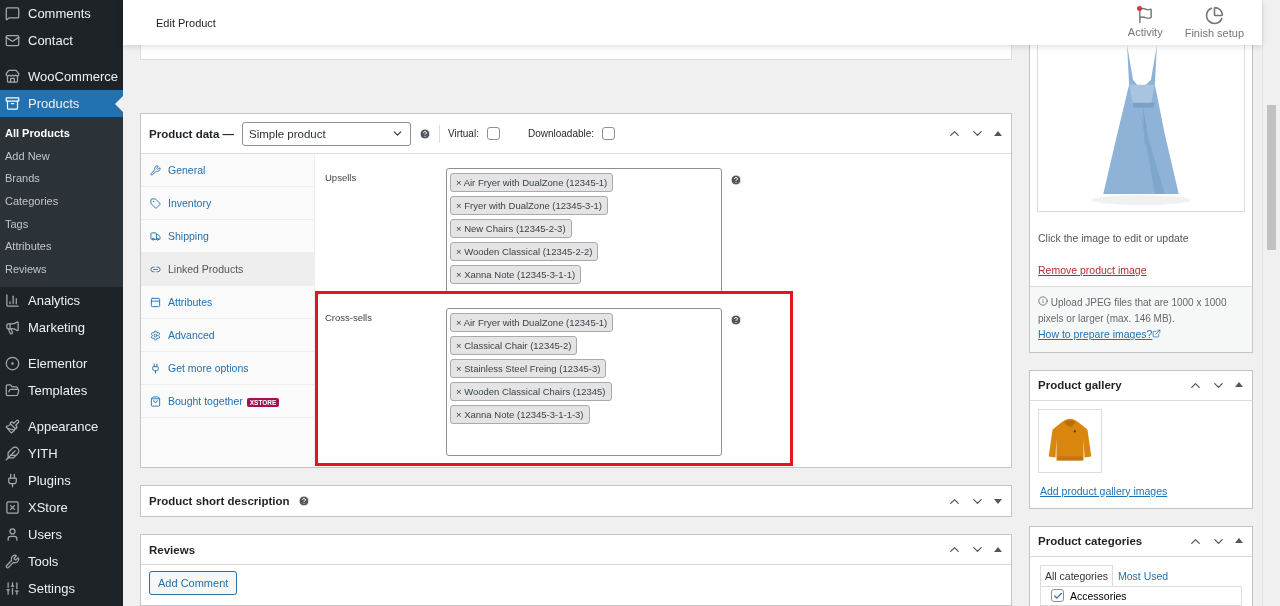  Describe the element at coordinates (61, 133) in the screenshot. I see `submenu-item: All Products` at that location.